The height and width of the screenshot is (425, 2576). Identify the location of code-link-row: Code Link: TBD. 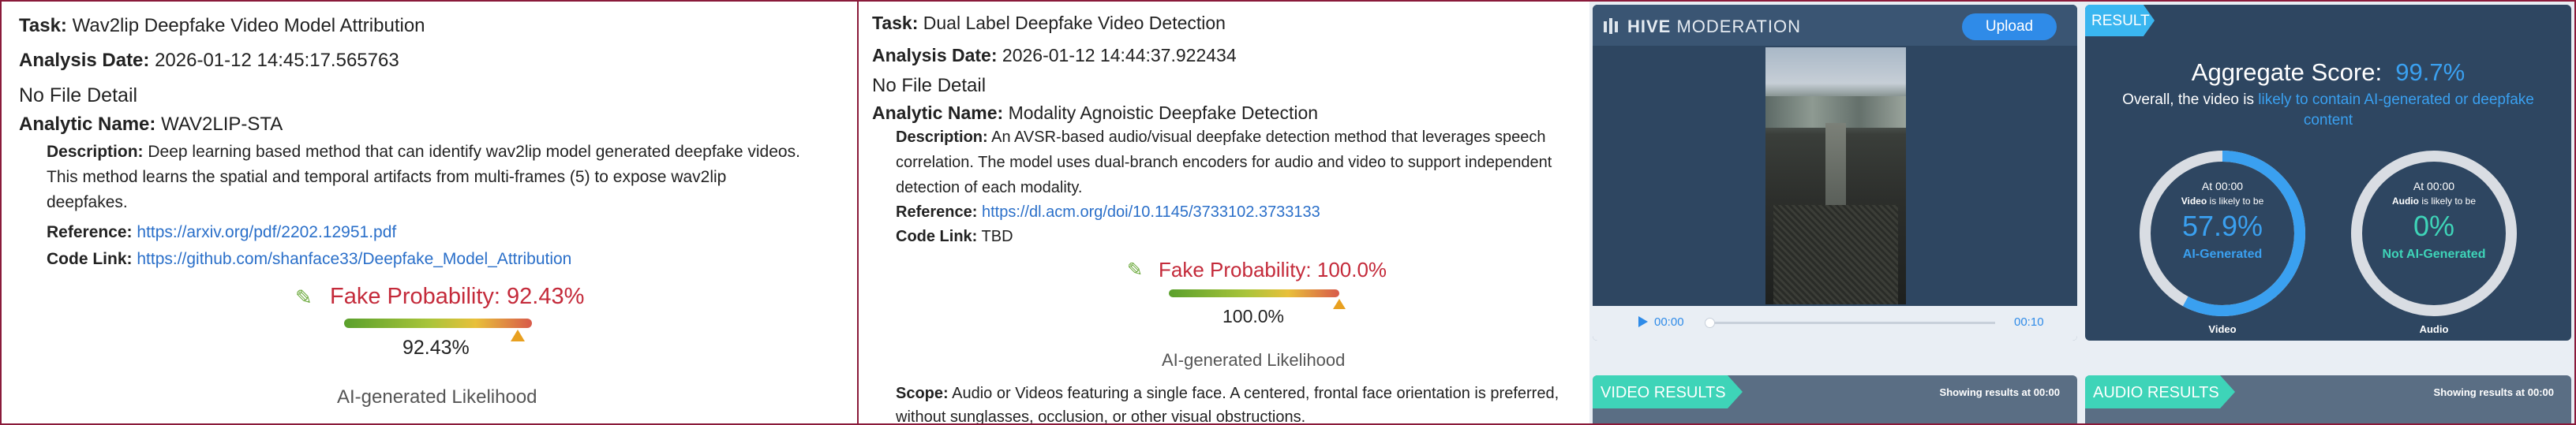
(954, 236).